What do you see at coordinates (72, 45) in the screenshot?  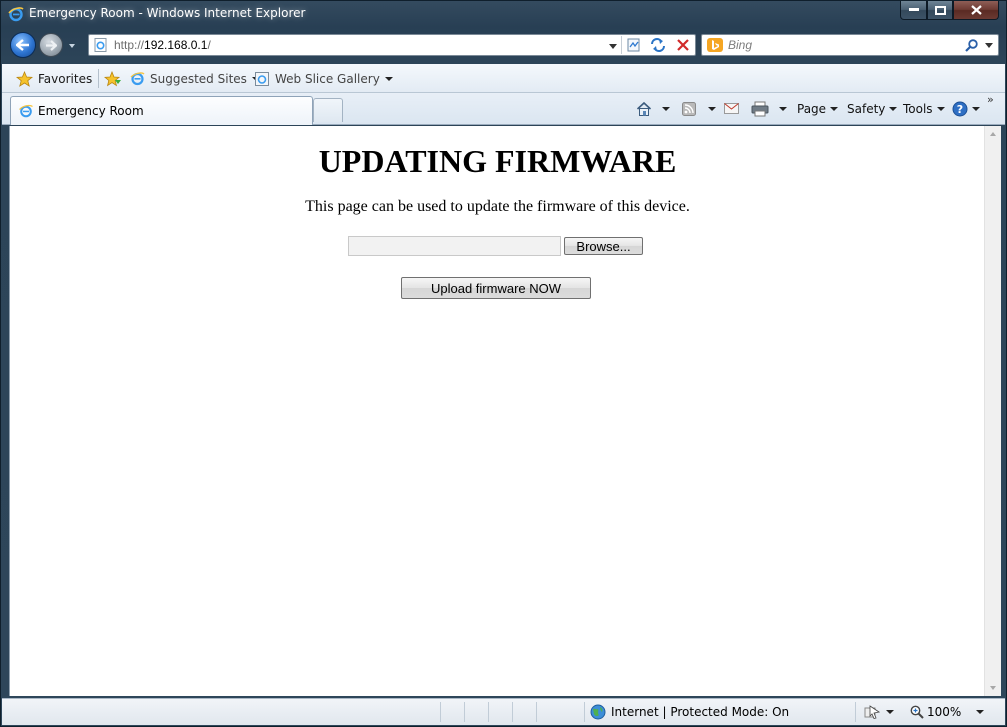 I see `recent-pages-dropdown` at bounding box center [72, 45].